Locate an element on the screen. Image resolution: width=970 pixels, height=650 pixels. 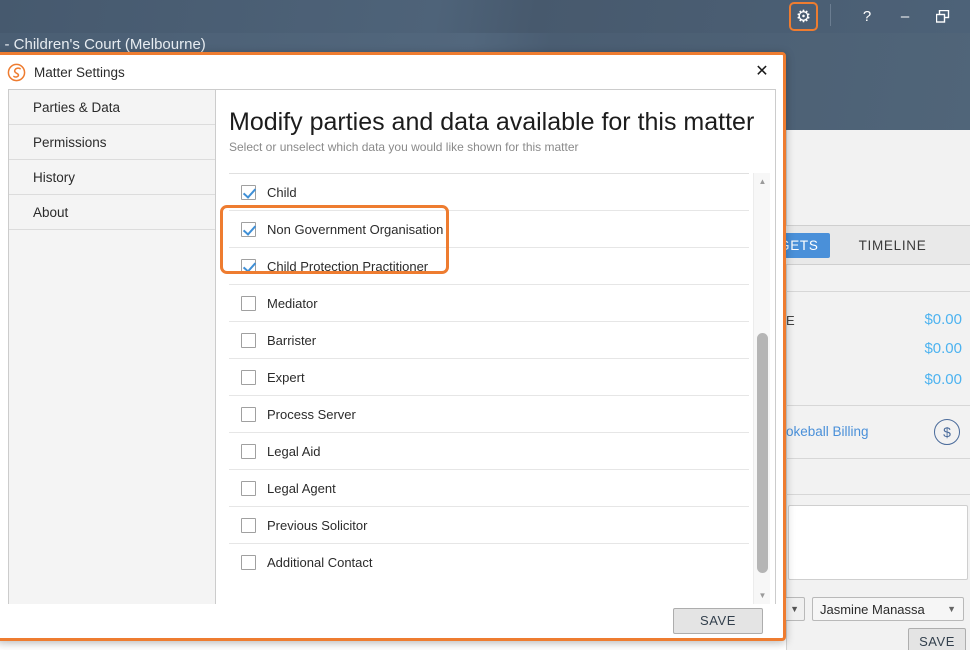
sidebar-item-about: About is located at coordinates (112, 212).